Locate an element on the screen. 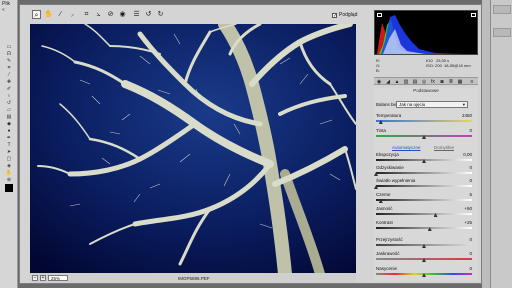 The width and height of the screenshot is (512, 288). white-balance-select: Jak na ujęciu ▾ is located at coordinates (432, 104).